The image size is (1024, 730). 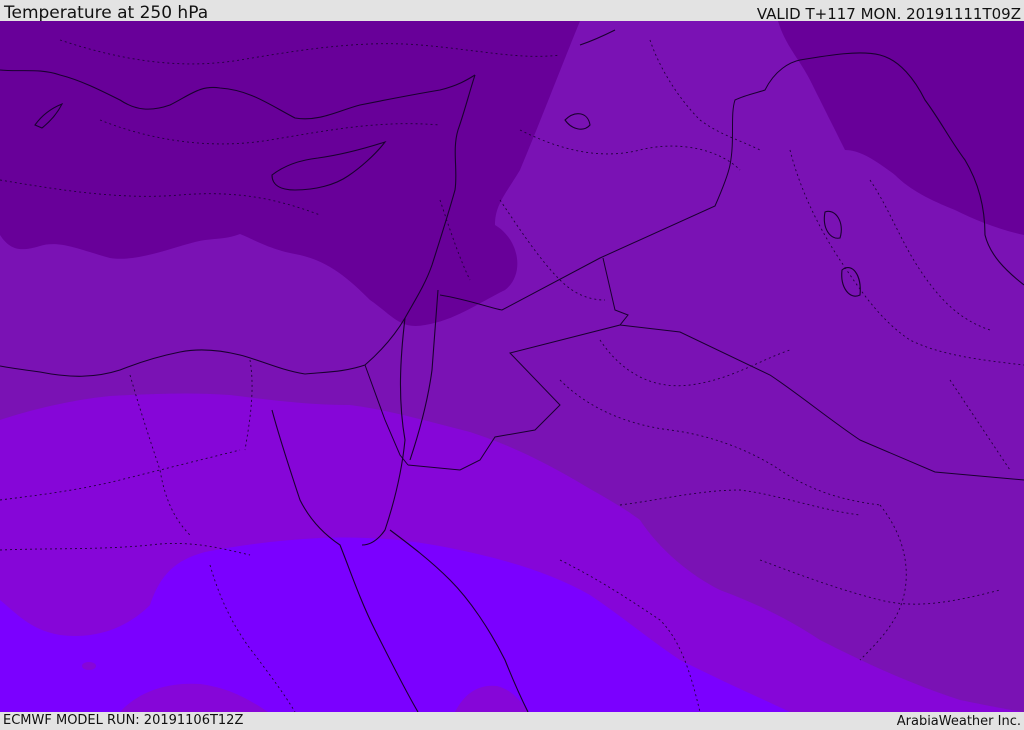 I want to click on model-run: ECMWF MODEL RUN: 20191106T12Z, so click(x=123, y=720).